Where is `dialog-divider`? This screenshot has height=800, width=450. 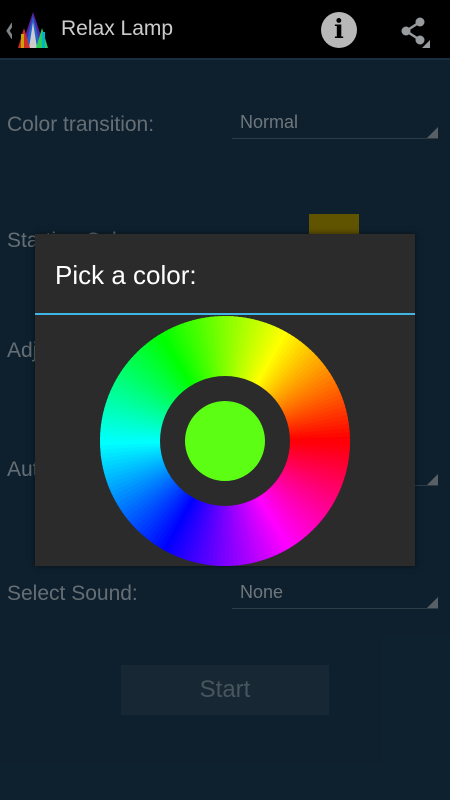
dialog-divider is located at coordinates (225, 314).